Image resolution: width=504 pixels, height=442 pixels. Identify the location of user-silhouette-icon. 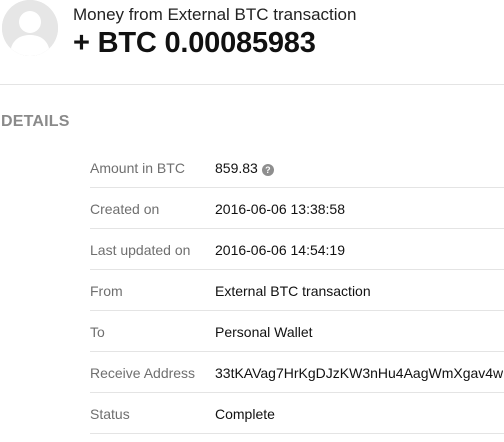
(30, 28).